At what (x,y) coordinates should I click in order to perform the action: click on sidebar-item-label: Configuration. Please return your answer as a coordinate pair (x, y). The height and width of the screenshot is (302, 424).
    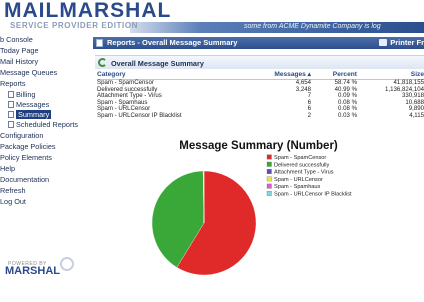
    Looking at the image, I should click on (22, 135).